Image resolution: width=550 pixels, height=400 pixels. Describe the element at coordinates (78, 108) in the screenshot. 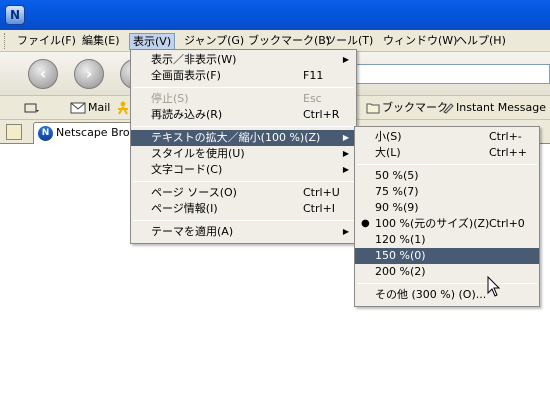

I see `mail-icon` at that location.